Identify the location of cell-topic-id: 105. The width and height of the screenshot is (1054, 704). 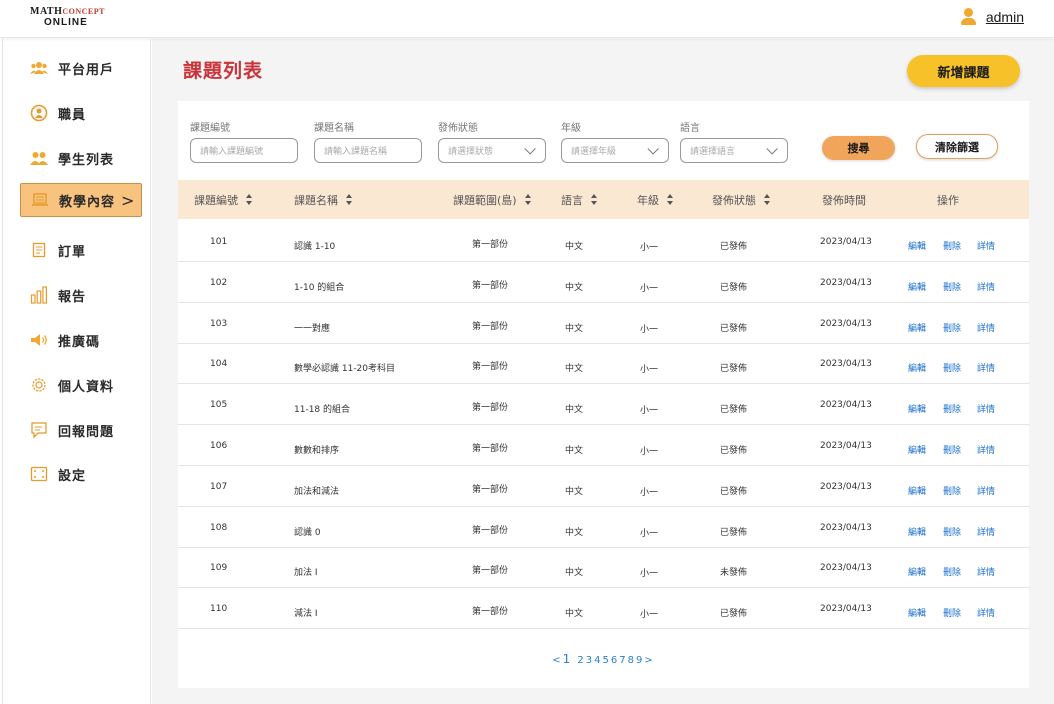
(219, 405).